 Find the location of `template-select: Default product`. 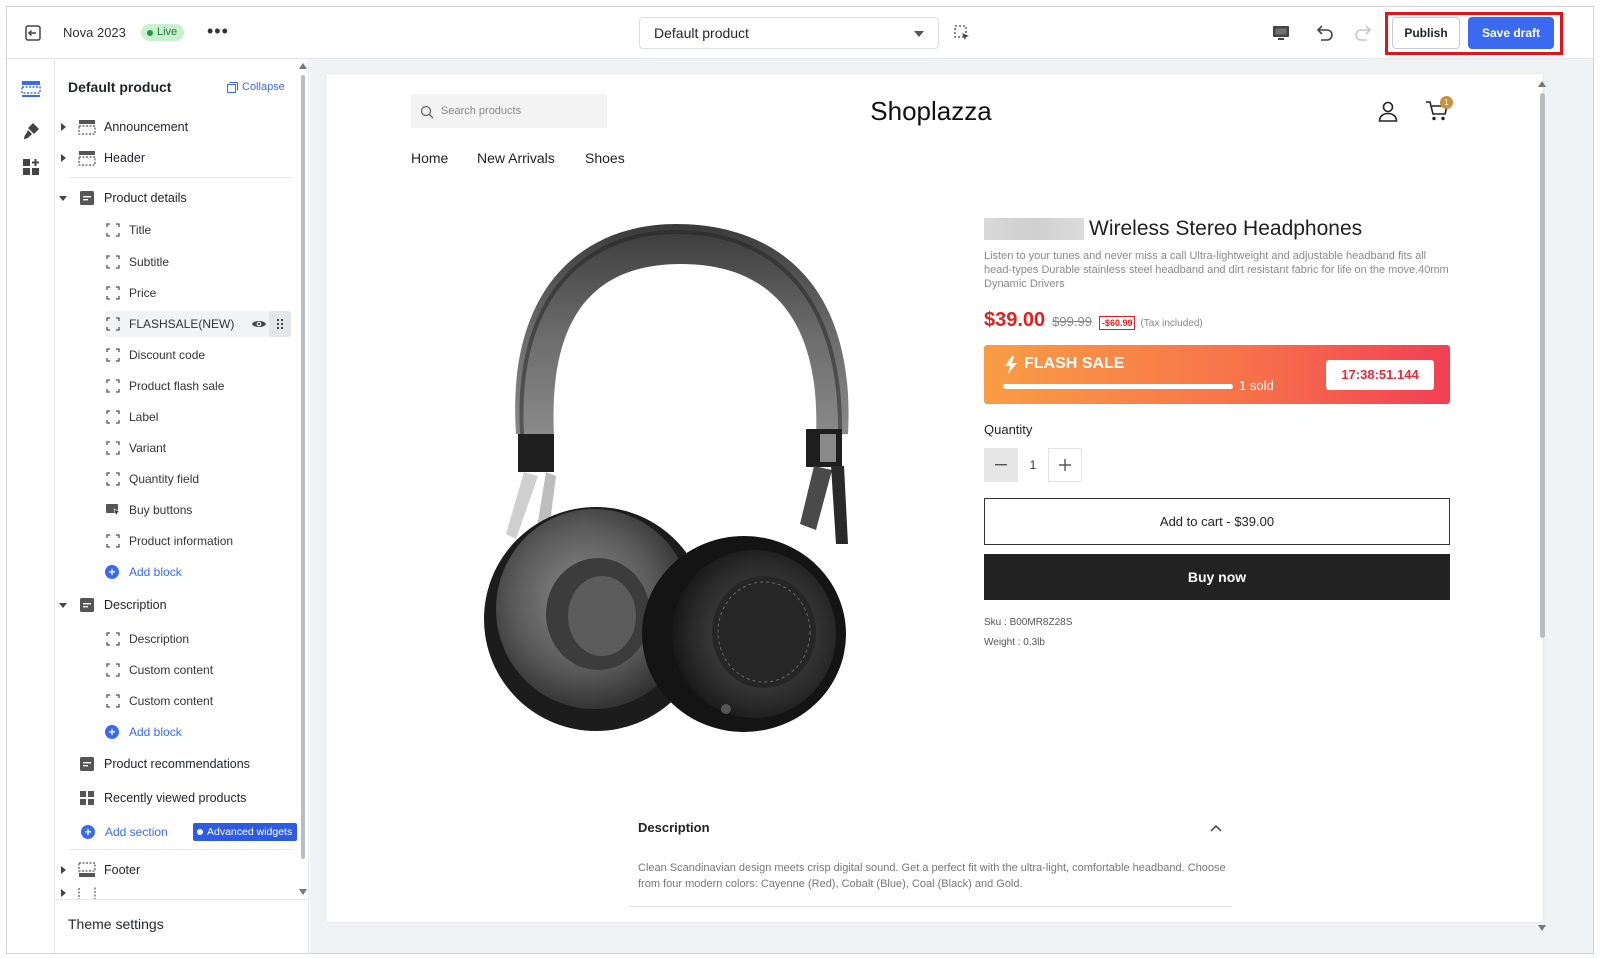

template-select: Default product is located at coordinates (789, 33).